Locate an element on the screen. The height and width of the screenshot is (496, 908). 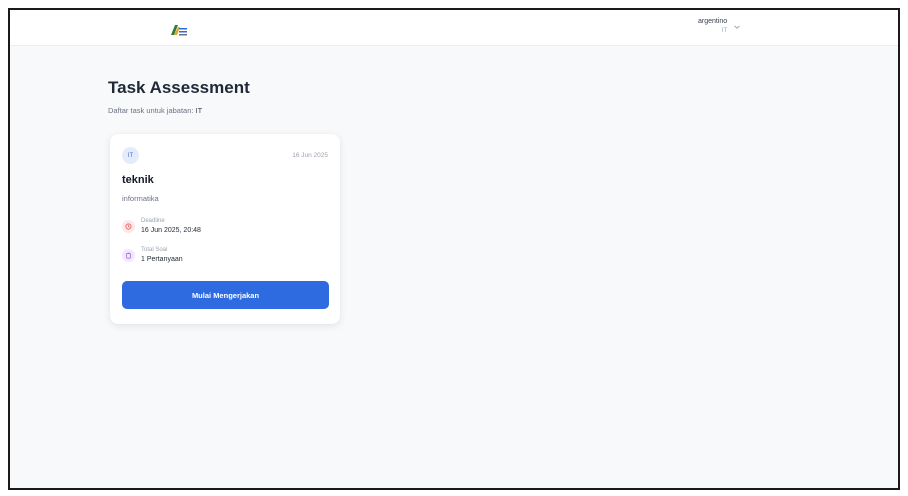
user-role: IT is located at coordinates (724, 31).